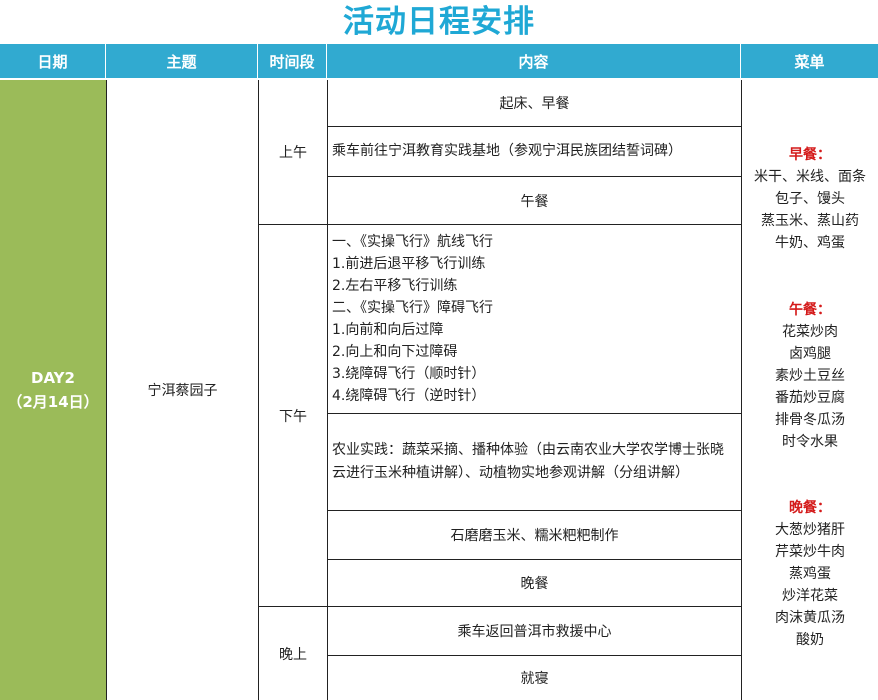 Image resolution: width=878 pixels, height=700 pixels. What do you see at coordinates (810, 199) in the screenshot?
I see `menu-item: 包子、馒头` at bounding box center [810, 199].